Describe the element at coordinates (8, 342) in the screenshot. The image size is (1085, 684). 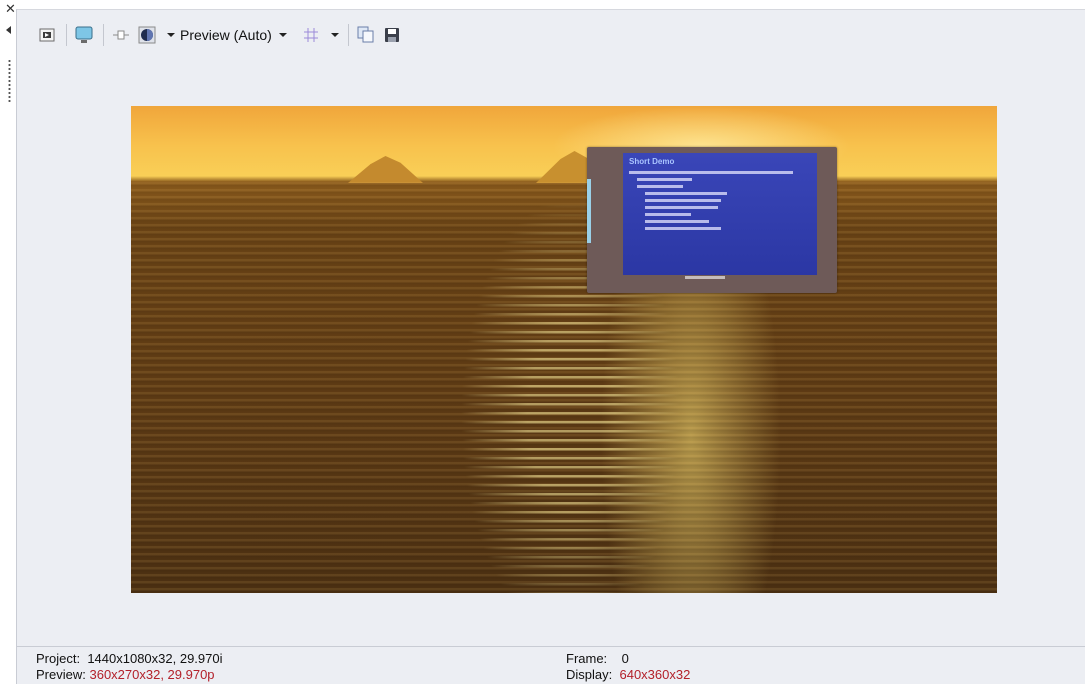
I see `dock-strip: ✕` at that location.